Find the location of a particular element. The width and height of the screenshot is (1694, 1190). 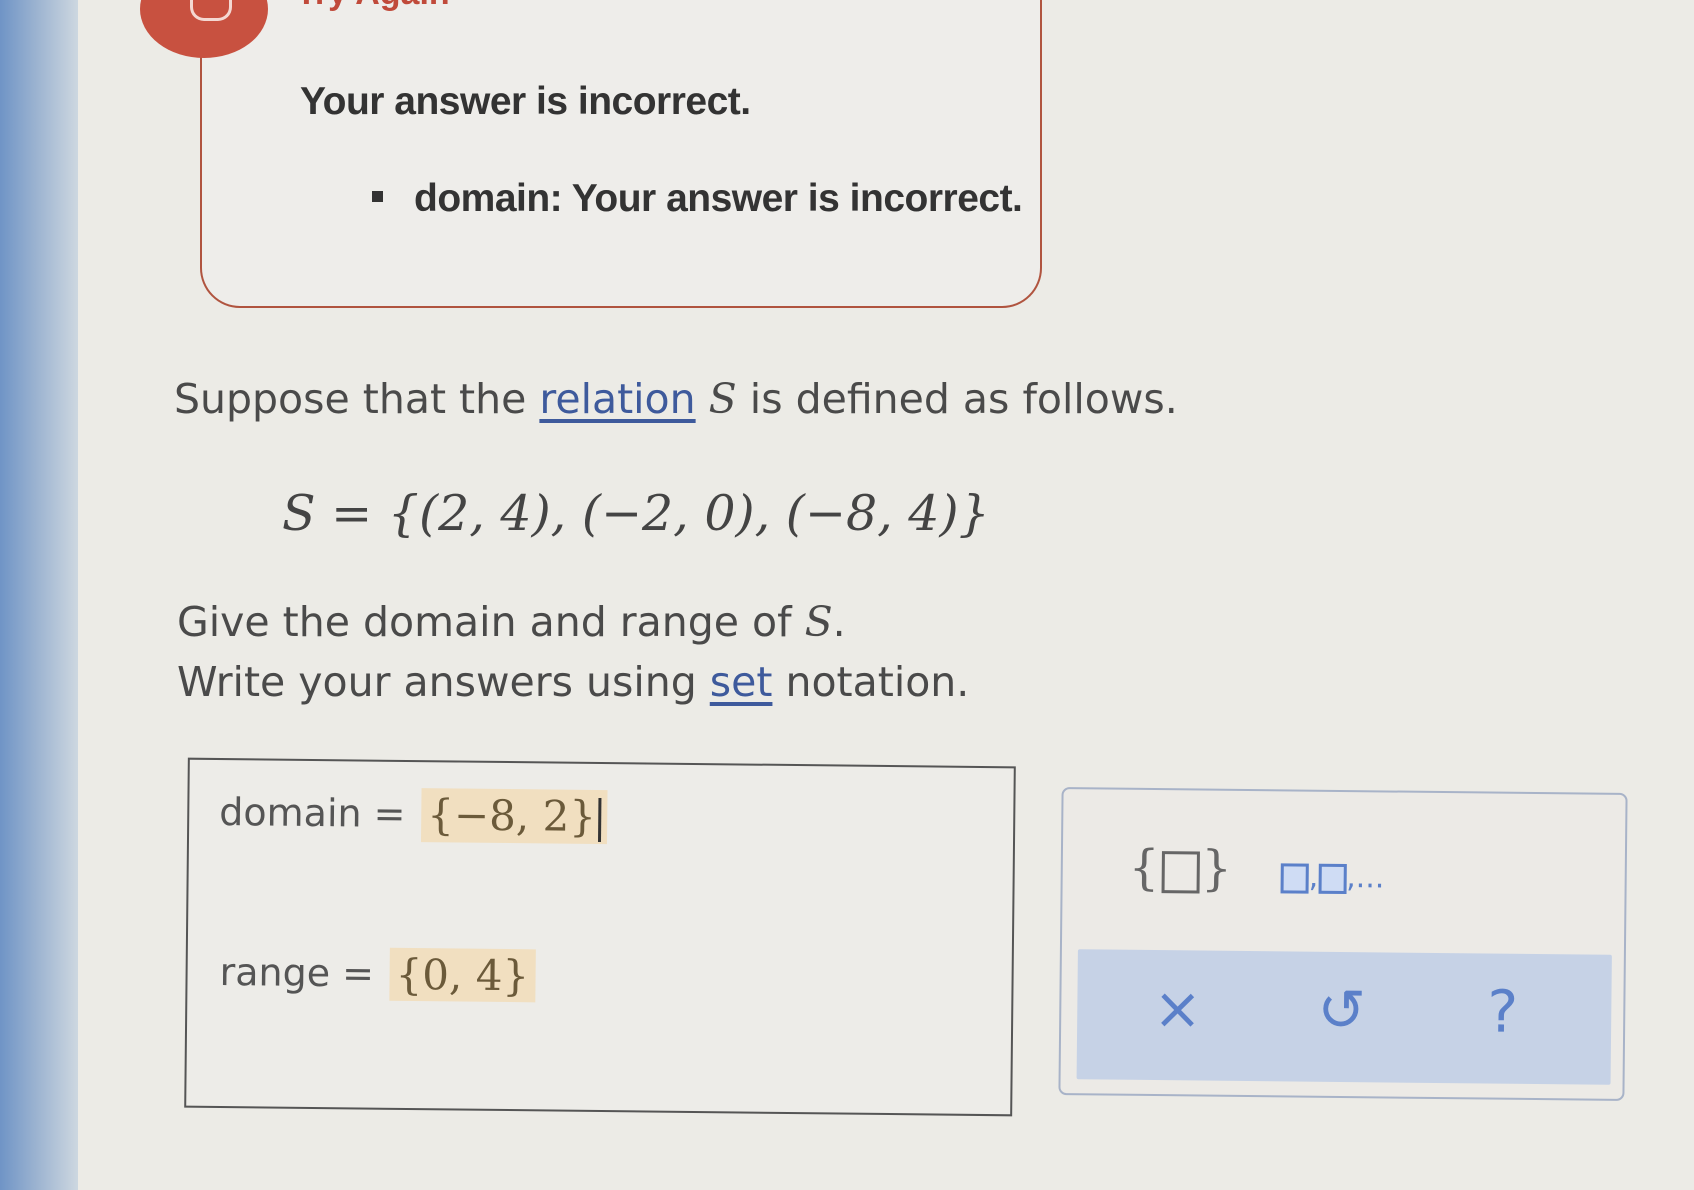

feedback-panel is located at coordinates (621, 154).